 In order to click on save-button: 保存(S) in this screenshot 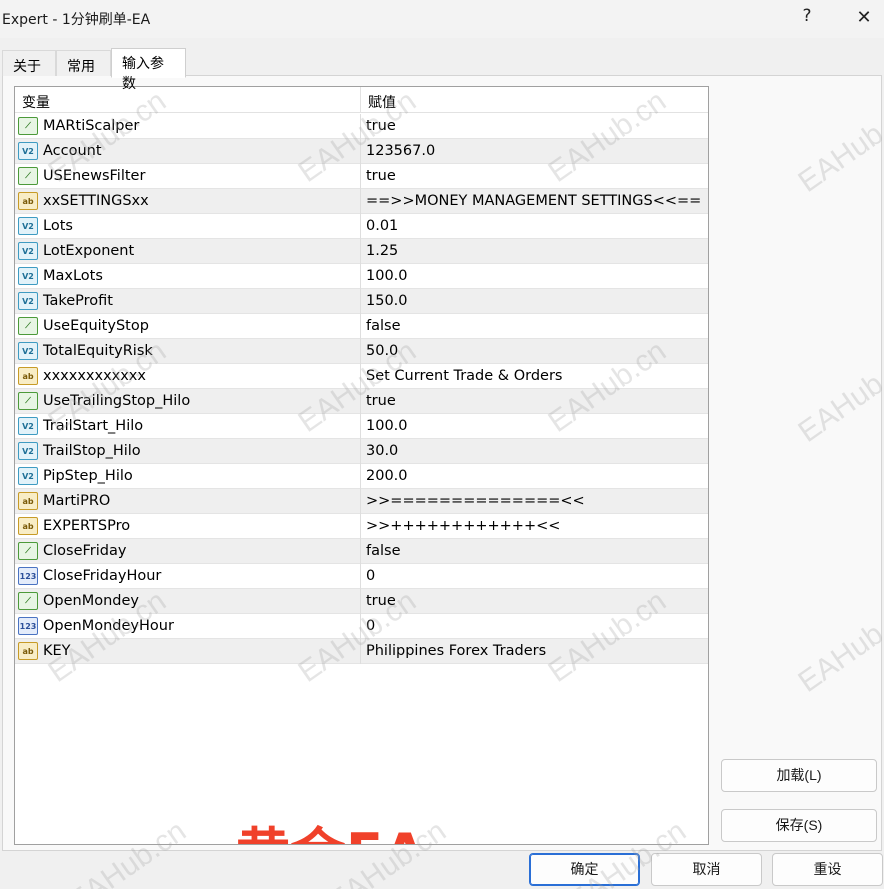, I will do `click(799, 825)`.